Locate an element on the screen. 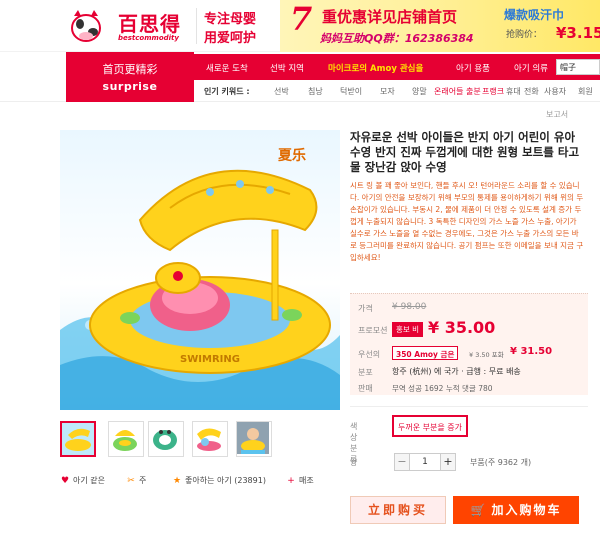 Image resolution: width=600 pixels, height=540 pixels. keyword-item: 턱받이 is located at coordinates (351, 91).